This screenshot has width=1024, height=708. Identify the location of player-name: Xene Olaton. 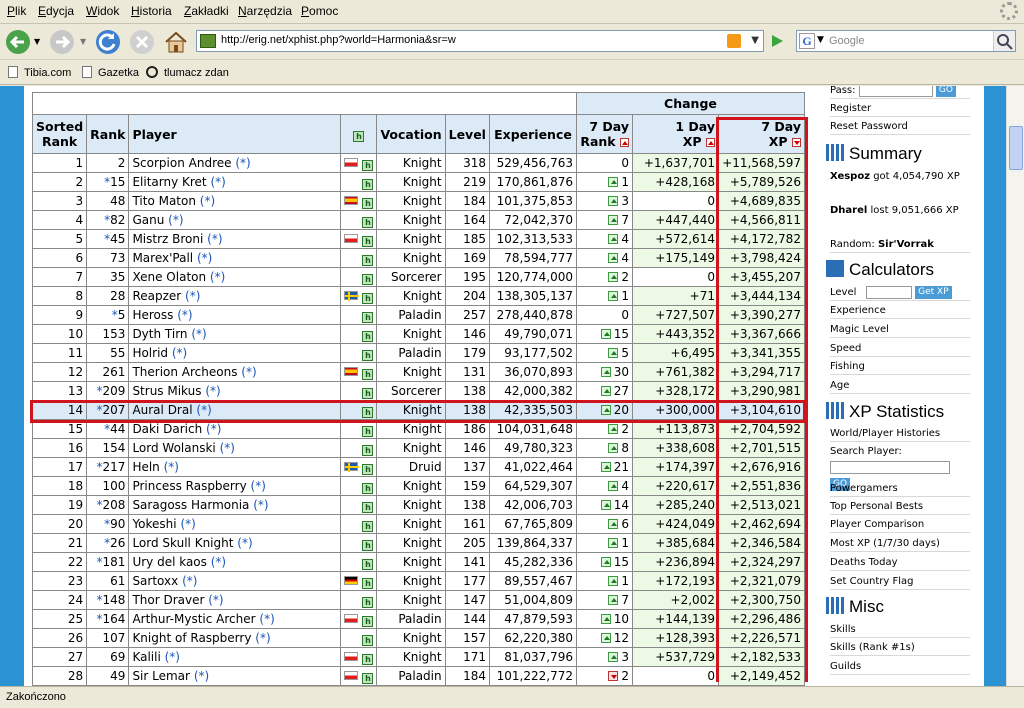
(169, 277).